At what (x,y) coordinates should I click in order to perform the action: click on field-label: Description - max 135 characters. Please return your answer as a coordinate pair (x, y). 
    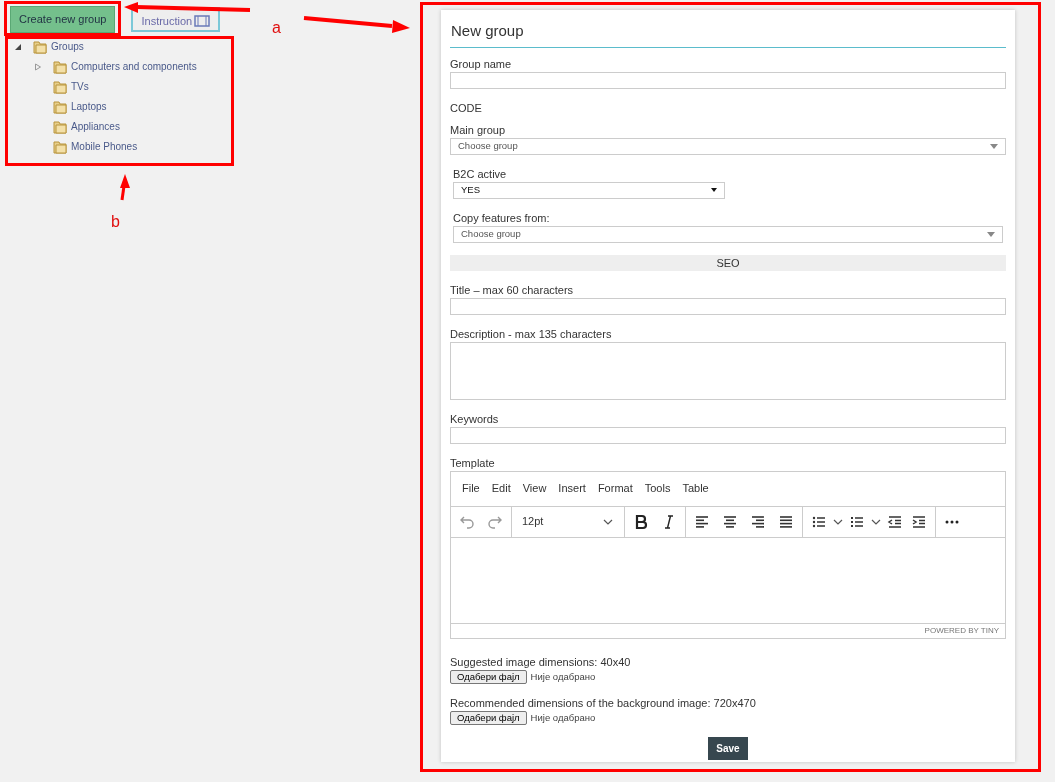
    Looking at the image, I should click on (531, 333).